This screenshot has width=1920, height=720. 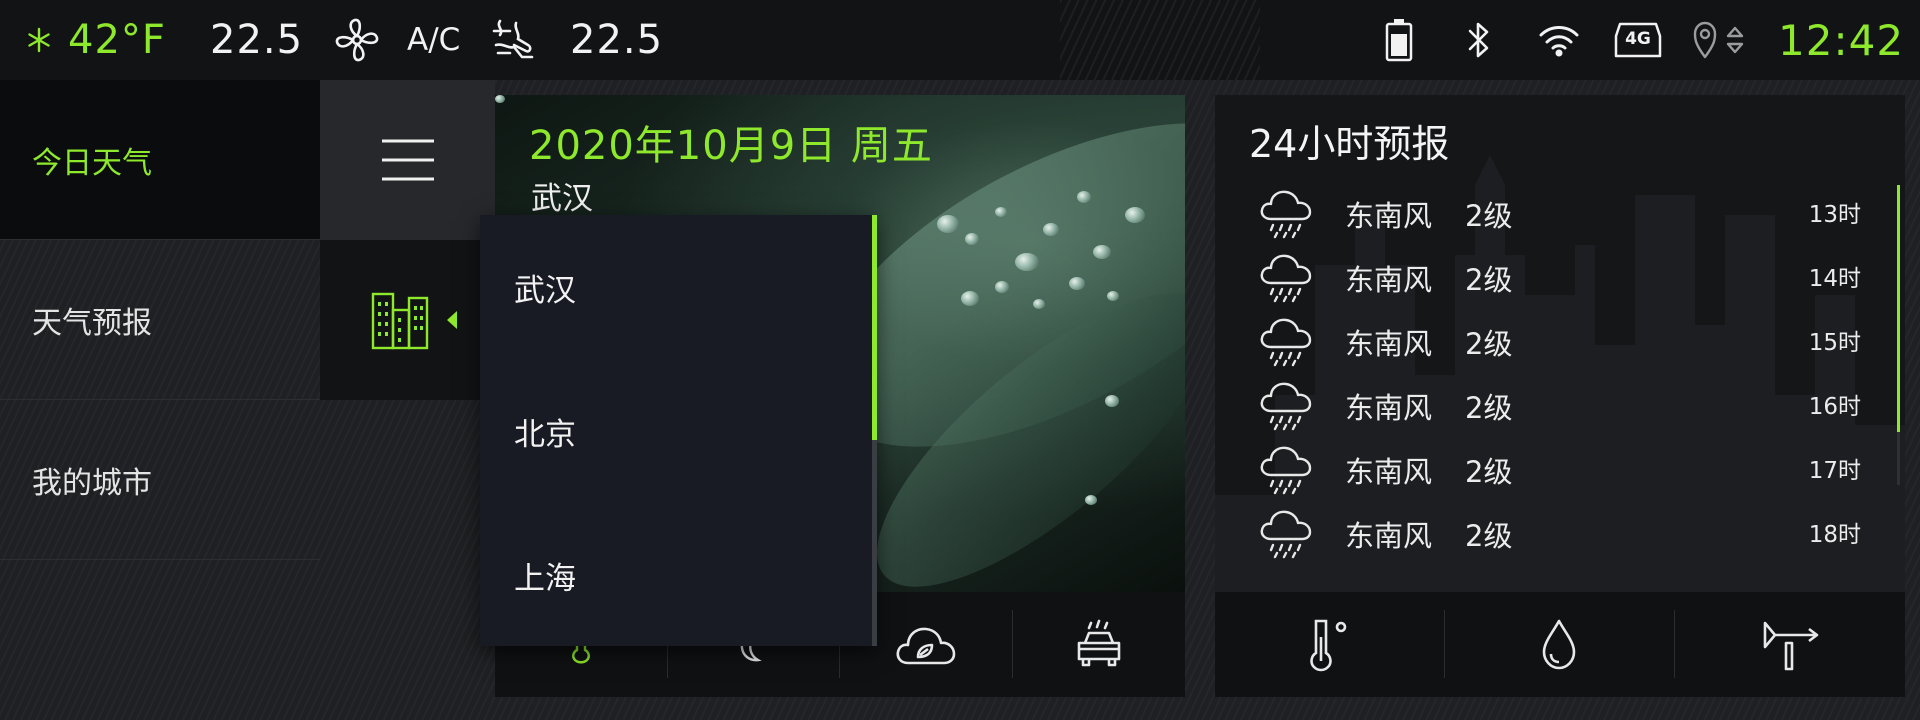 I want to click on bluetooth-icon, so click(x=1479, y=40).